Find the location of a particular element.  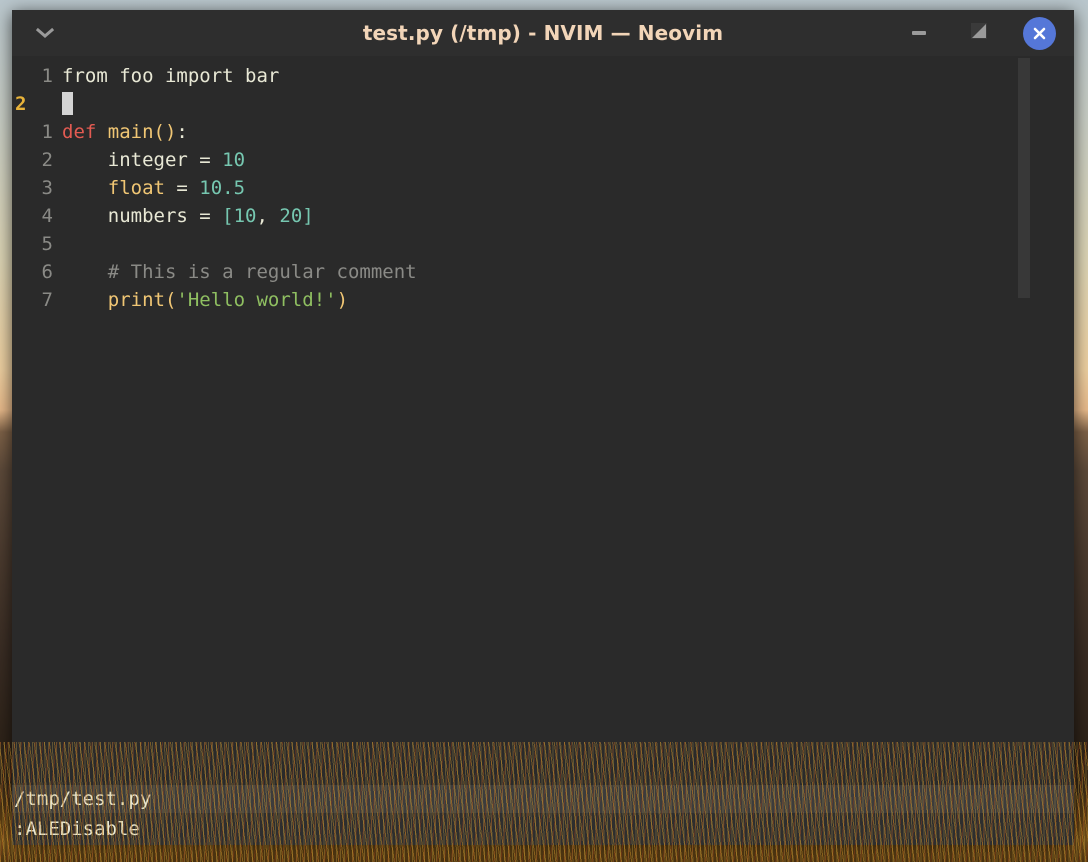

close-button is located at coordinates (1039, 33).